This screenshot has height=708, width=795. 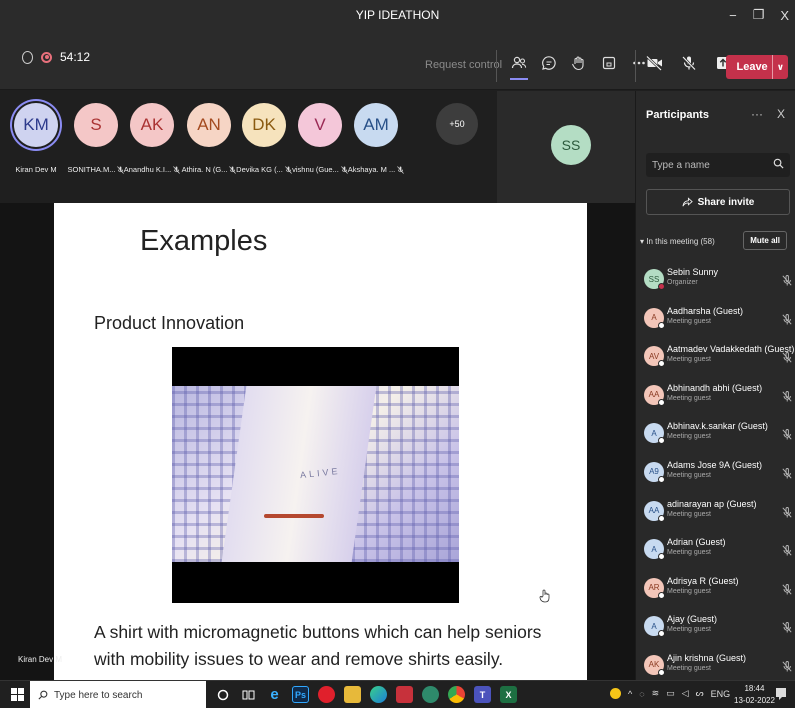 I want to click on opera-icon, so click(x=326, y=694).